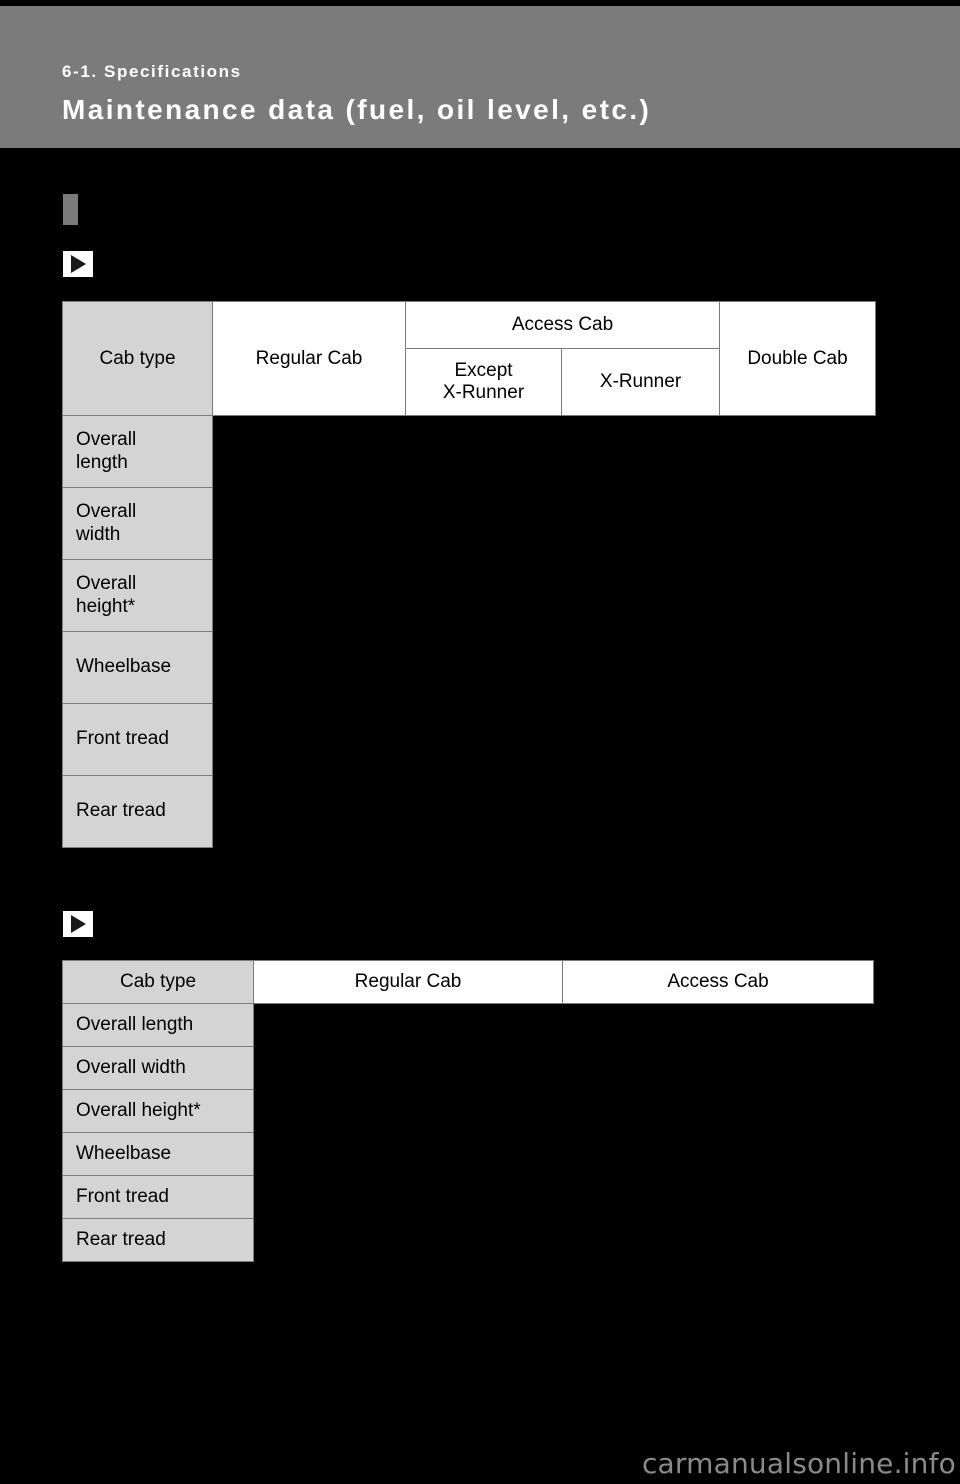 This screenshot has height=1484, width=960. I want to click on header-double-cab: Double Cab, so click(797, 358).